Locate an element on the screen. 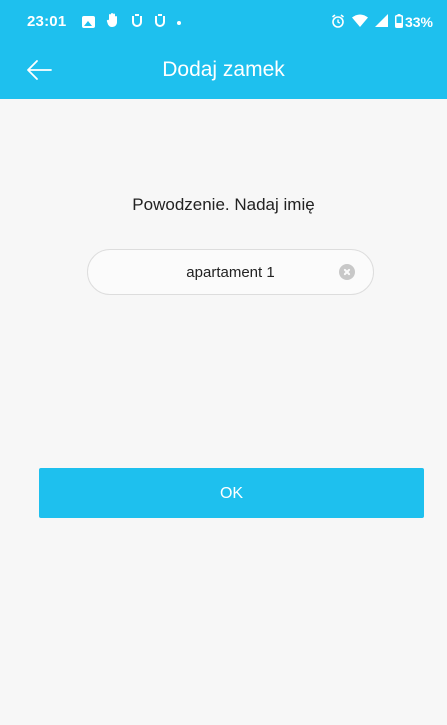 The image size is (447, 725). hand-icon is located at coordinates (113, 22).